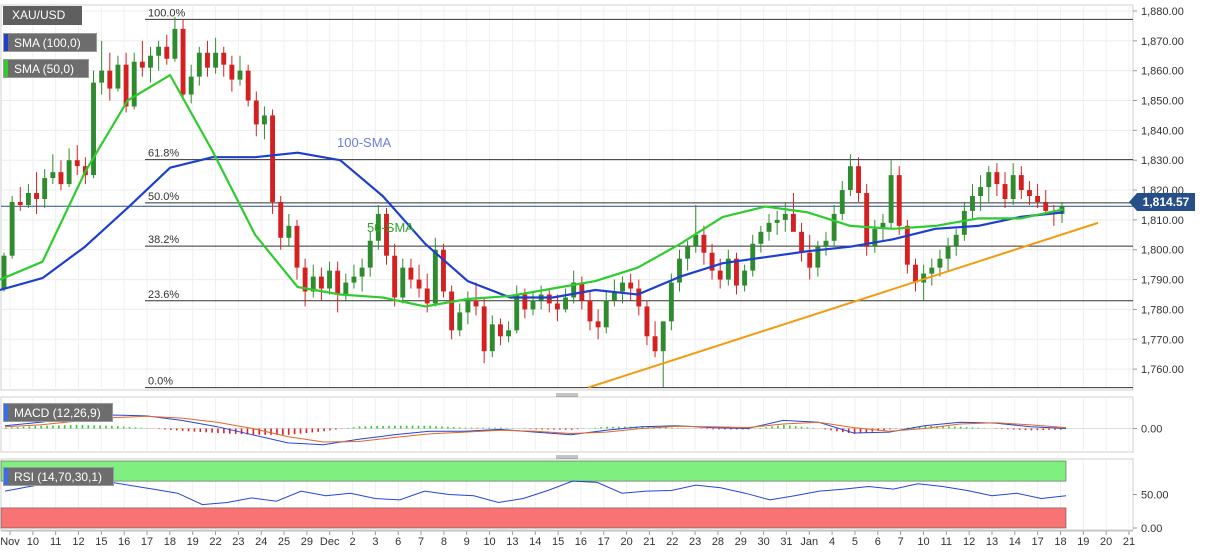 This screenshot has height=560, width=1207. I want to click on y-tick-label: 1,810.00, so click(1162, 221).